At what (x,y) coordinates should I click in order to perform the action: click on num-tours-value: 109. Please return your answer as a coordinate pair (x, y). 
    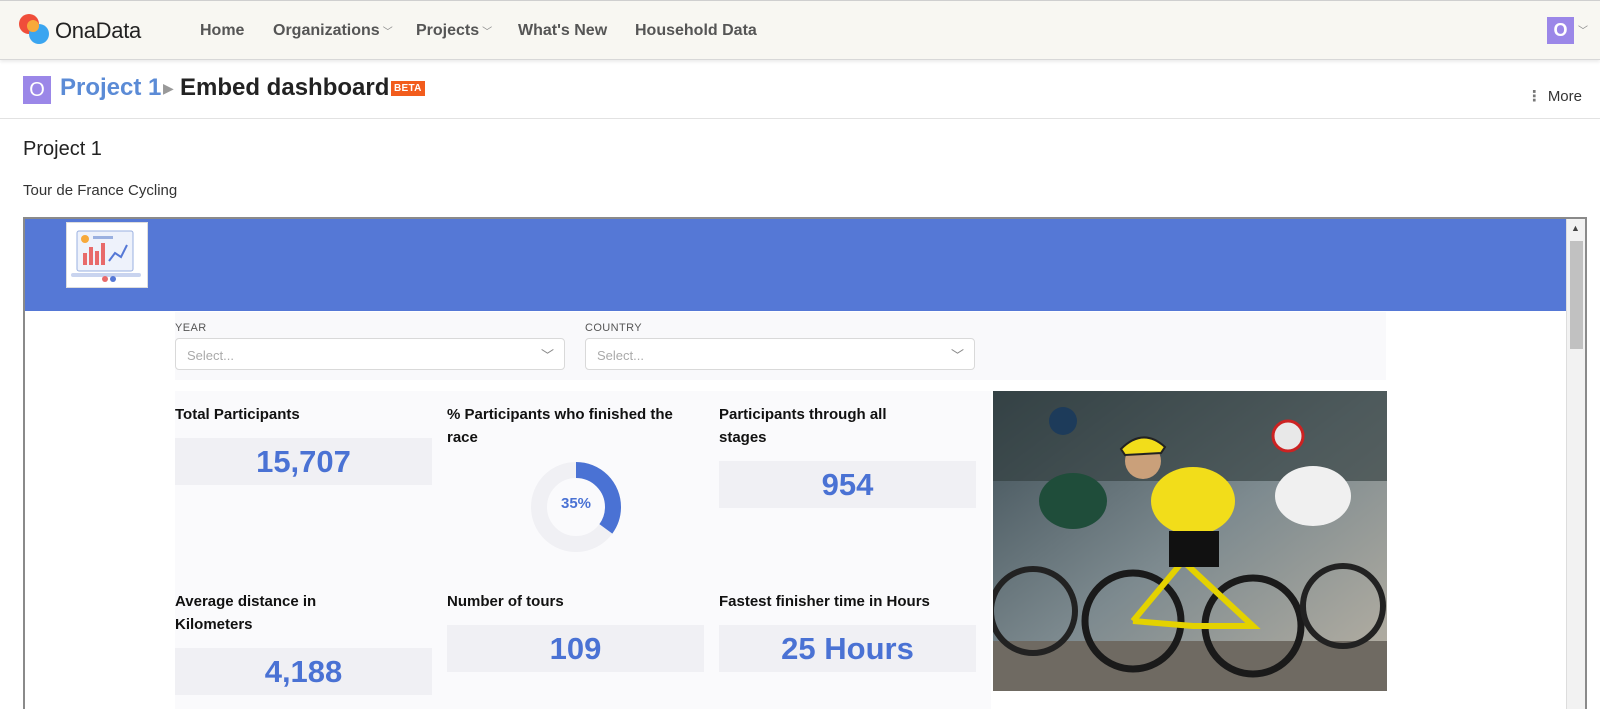
    Looking at the image, I should click on (575, 648).